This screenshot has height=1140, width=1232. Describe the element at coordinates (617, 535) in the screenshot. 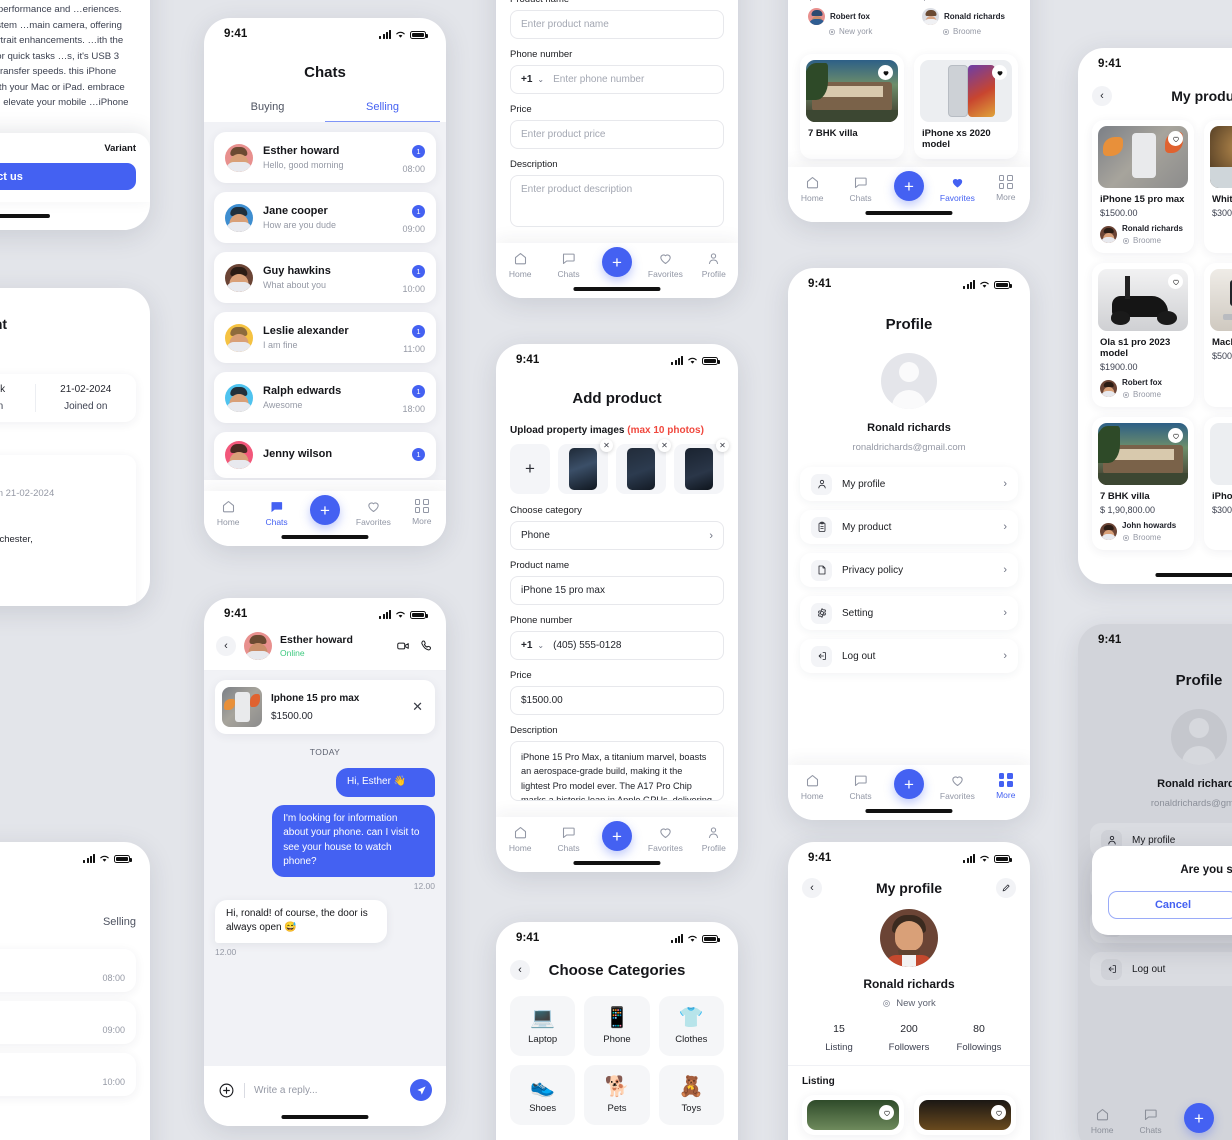

I see `category-select: Phone ›` at that location.